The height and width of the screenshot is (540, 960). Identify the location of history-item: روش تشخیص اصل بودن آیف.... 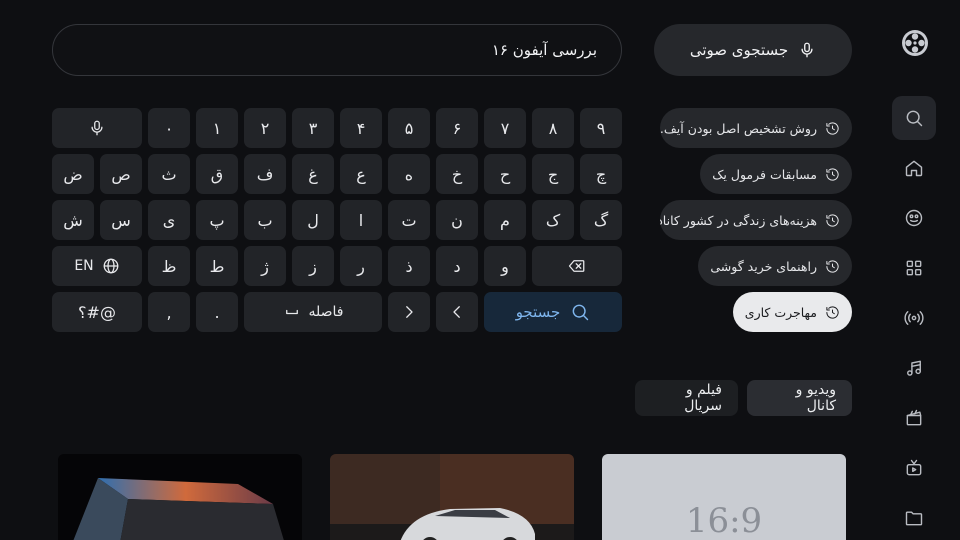
(756, 128).